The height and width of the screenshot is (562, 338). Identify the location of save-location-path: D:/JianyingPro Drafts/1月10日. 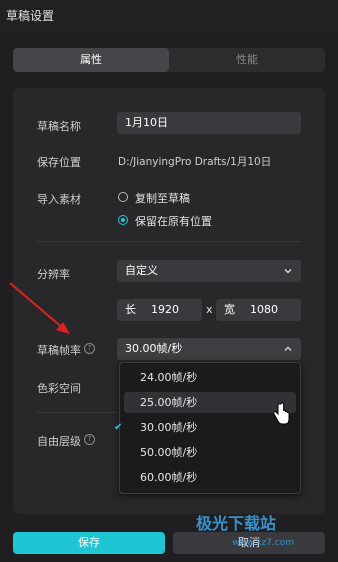
(195, 162).